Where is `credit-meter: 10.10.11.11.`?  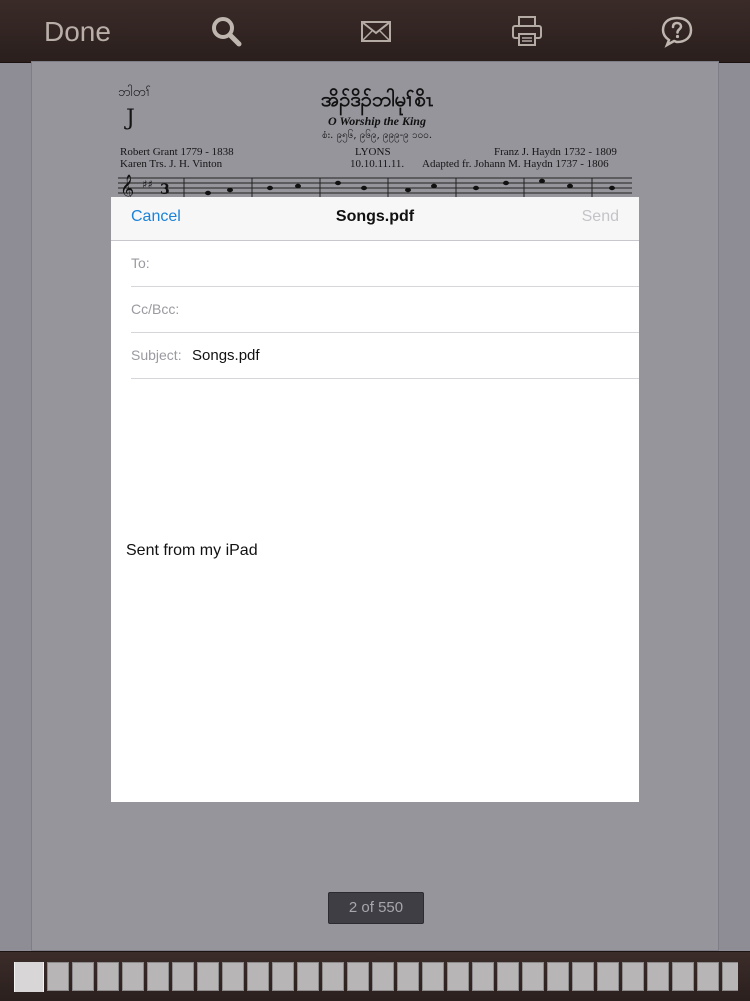
credit-meter: 10.10.11.11. is located at coordinates (377, 164).